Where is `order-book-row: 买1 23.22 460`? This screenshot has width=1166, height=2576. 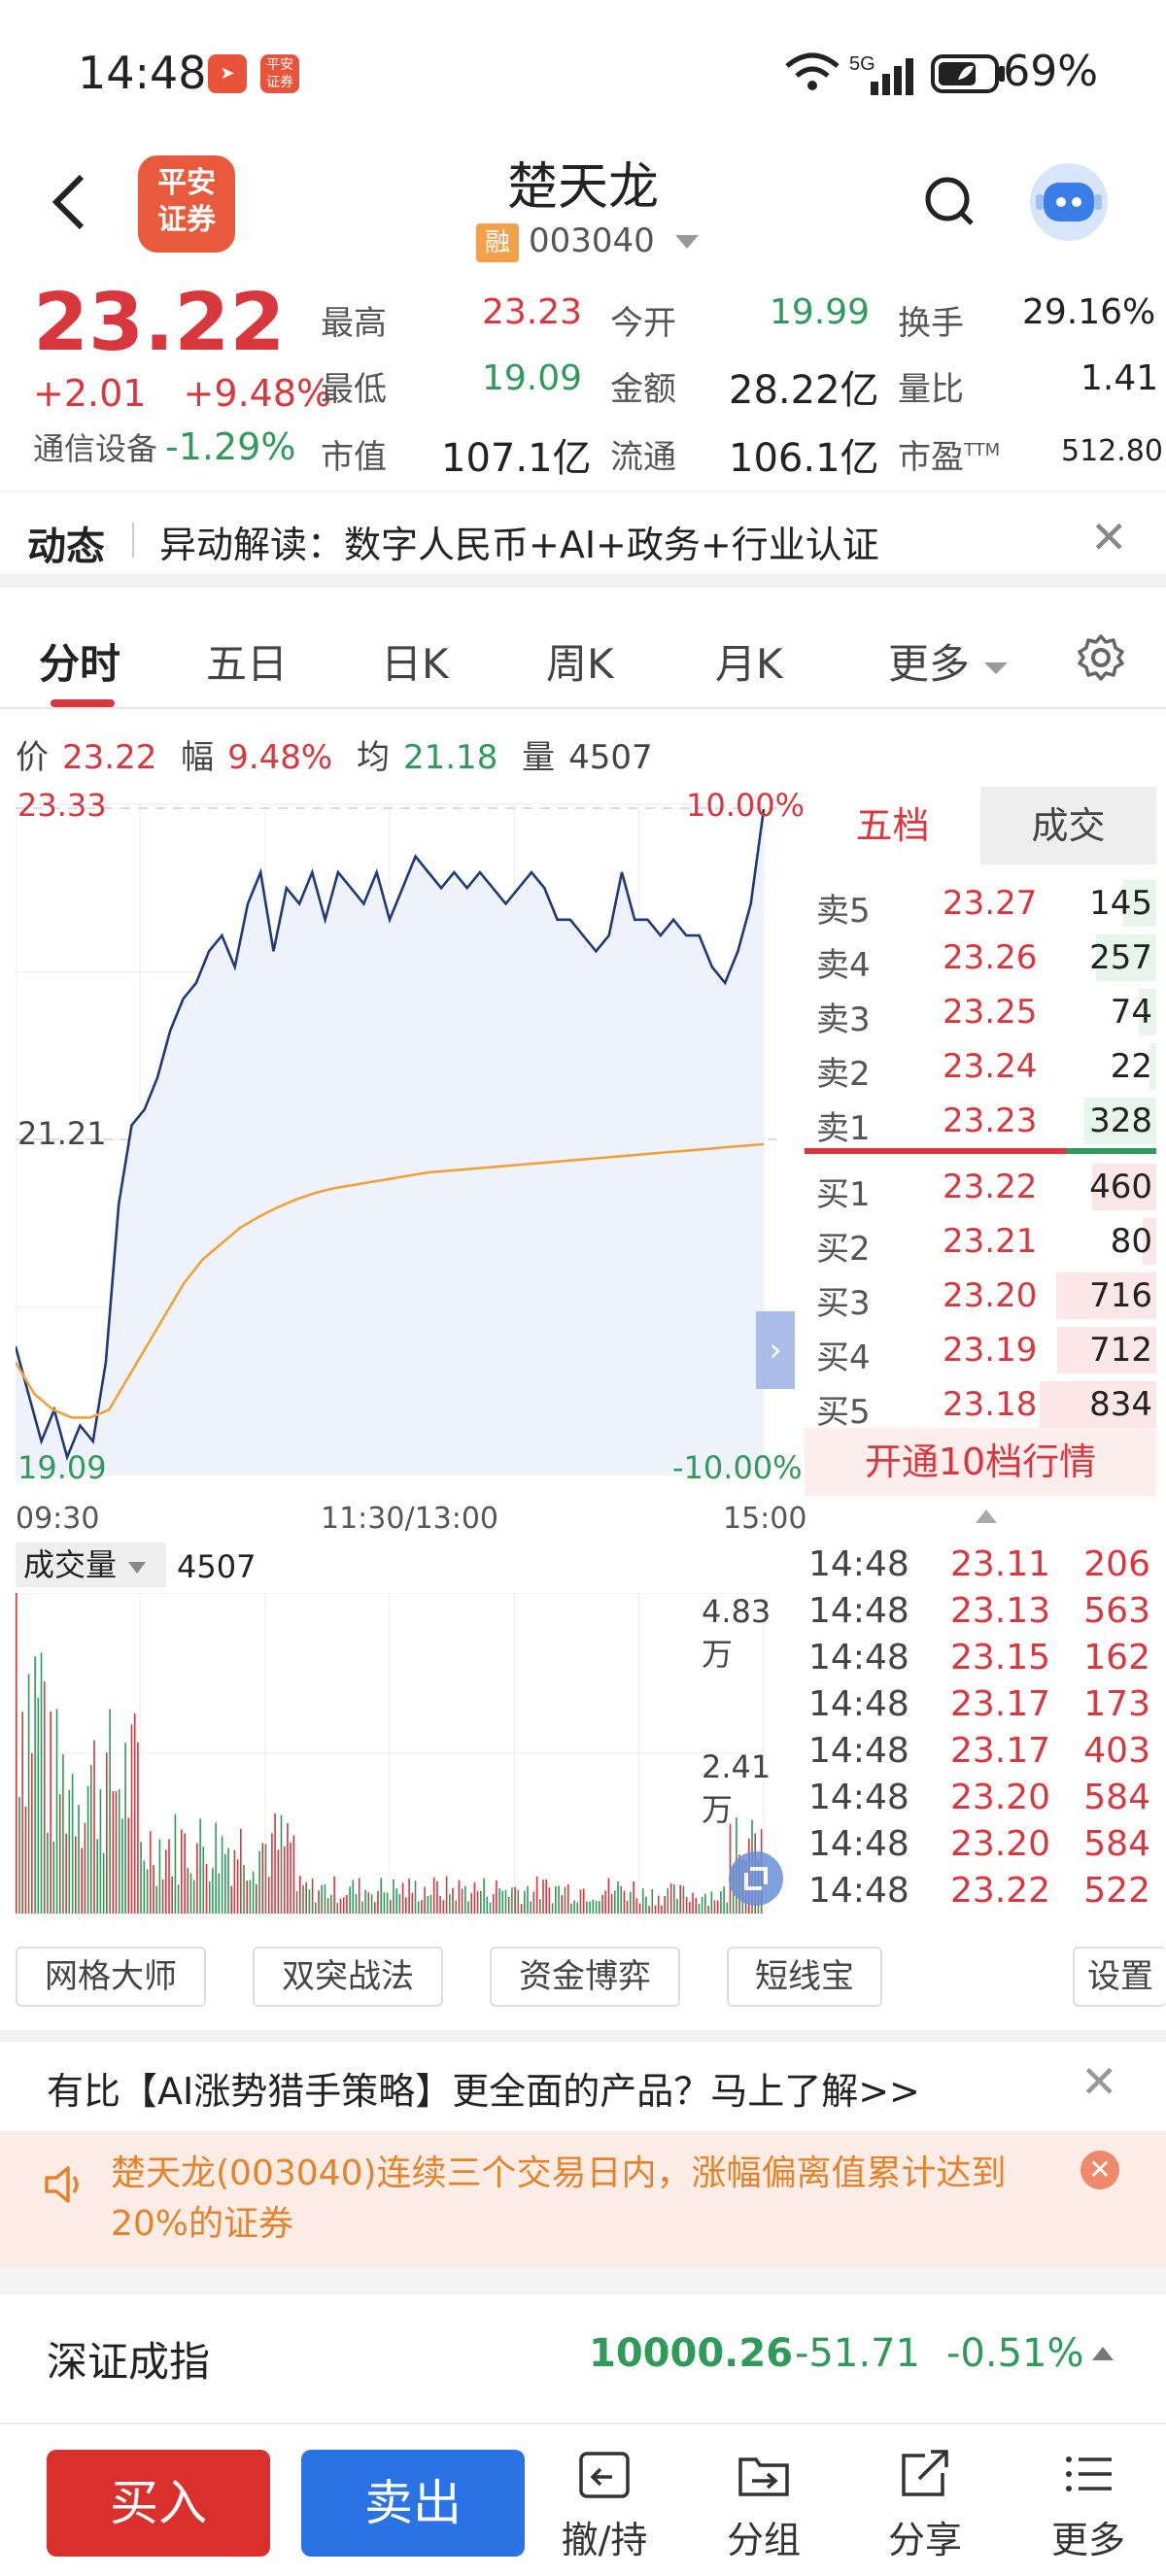
order-book-row: 买1 23.22 460 is located at coordinates (980, 1187).